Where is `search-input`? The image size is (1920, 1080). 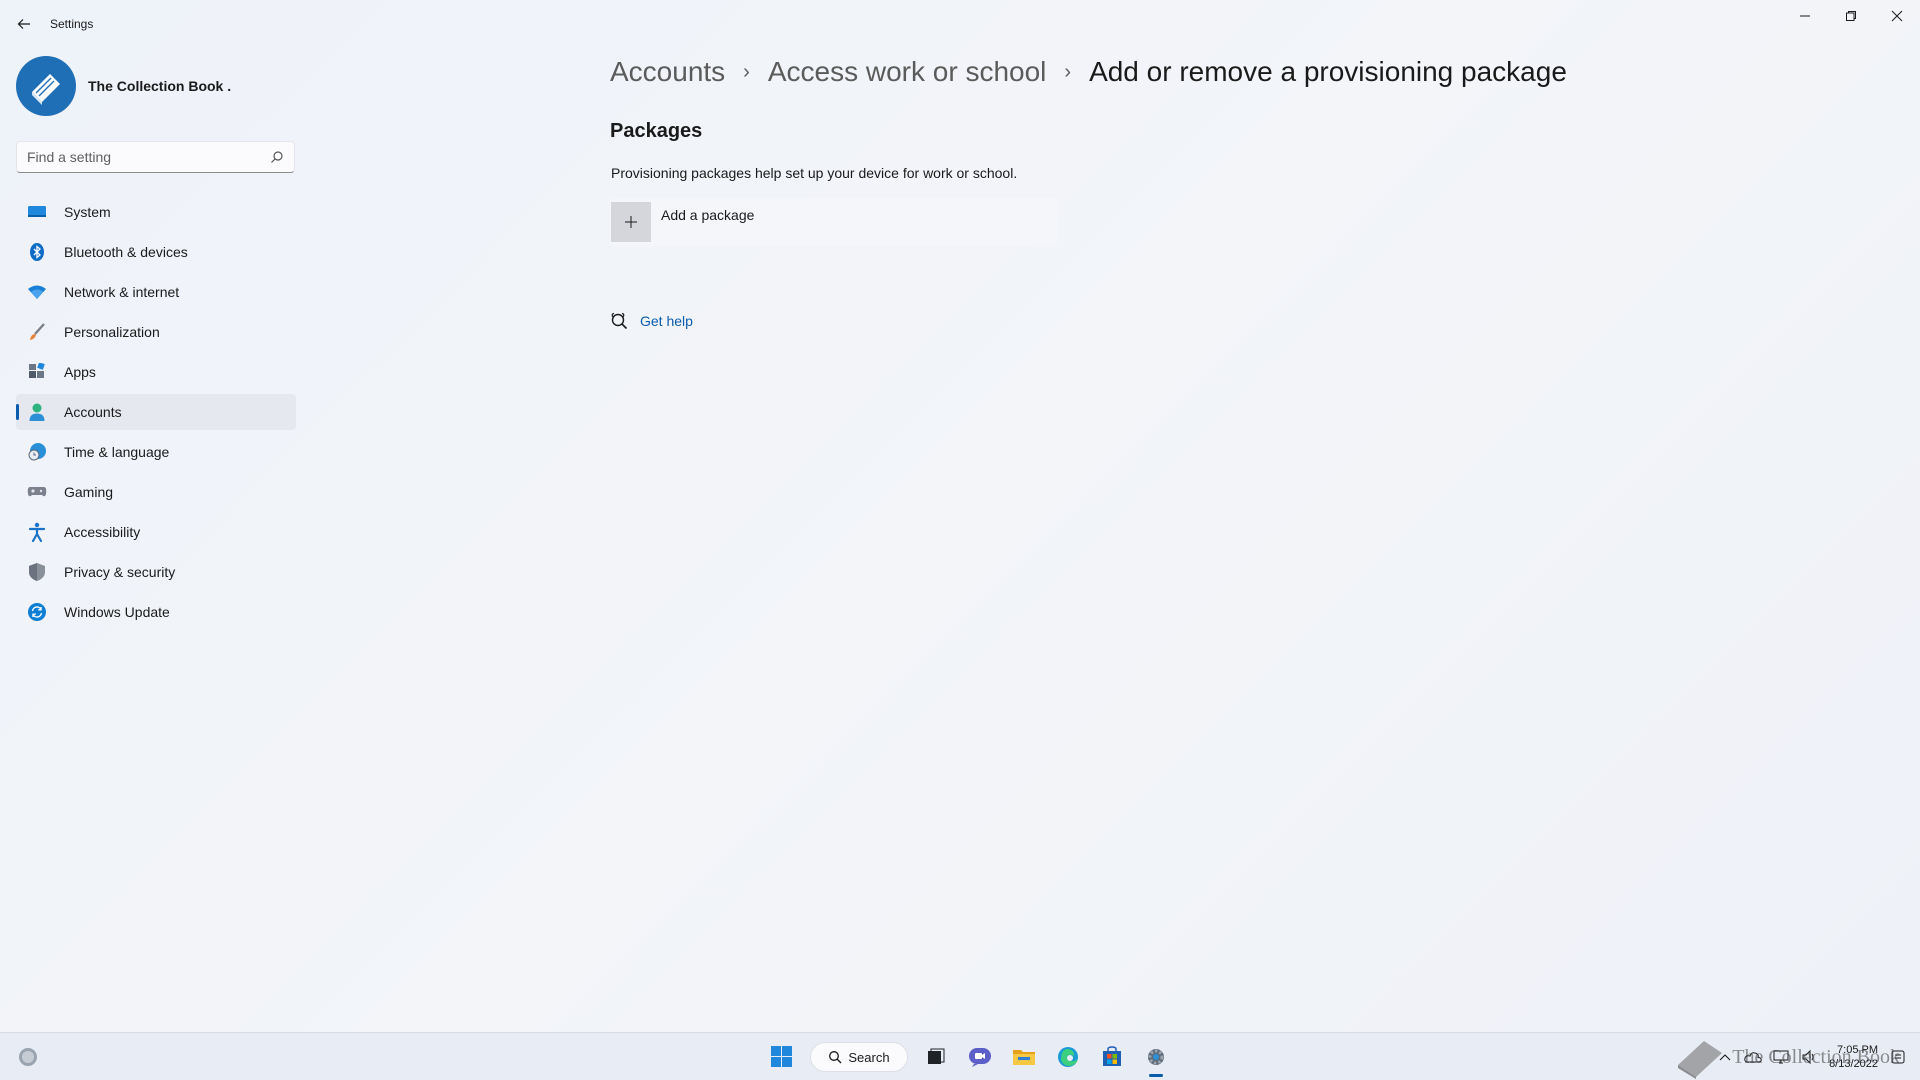
search-input is located at coordinates (148, 157).